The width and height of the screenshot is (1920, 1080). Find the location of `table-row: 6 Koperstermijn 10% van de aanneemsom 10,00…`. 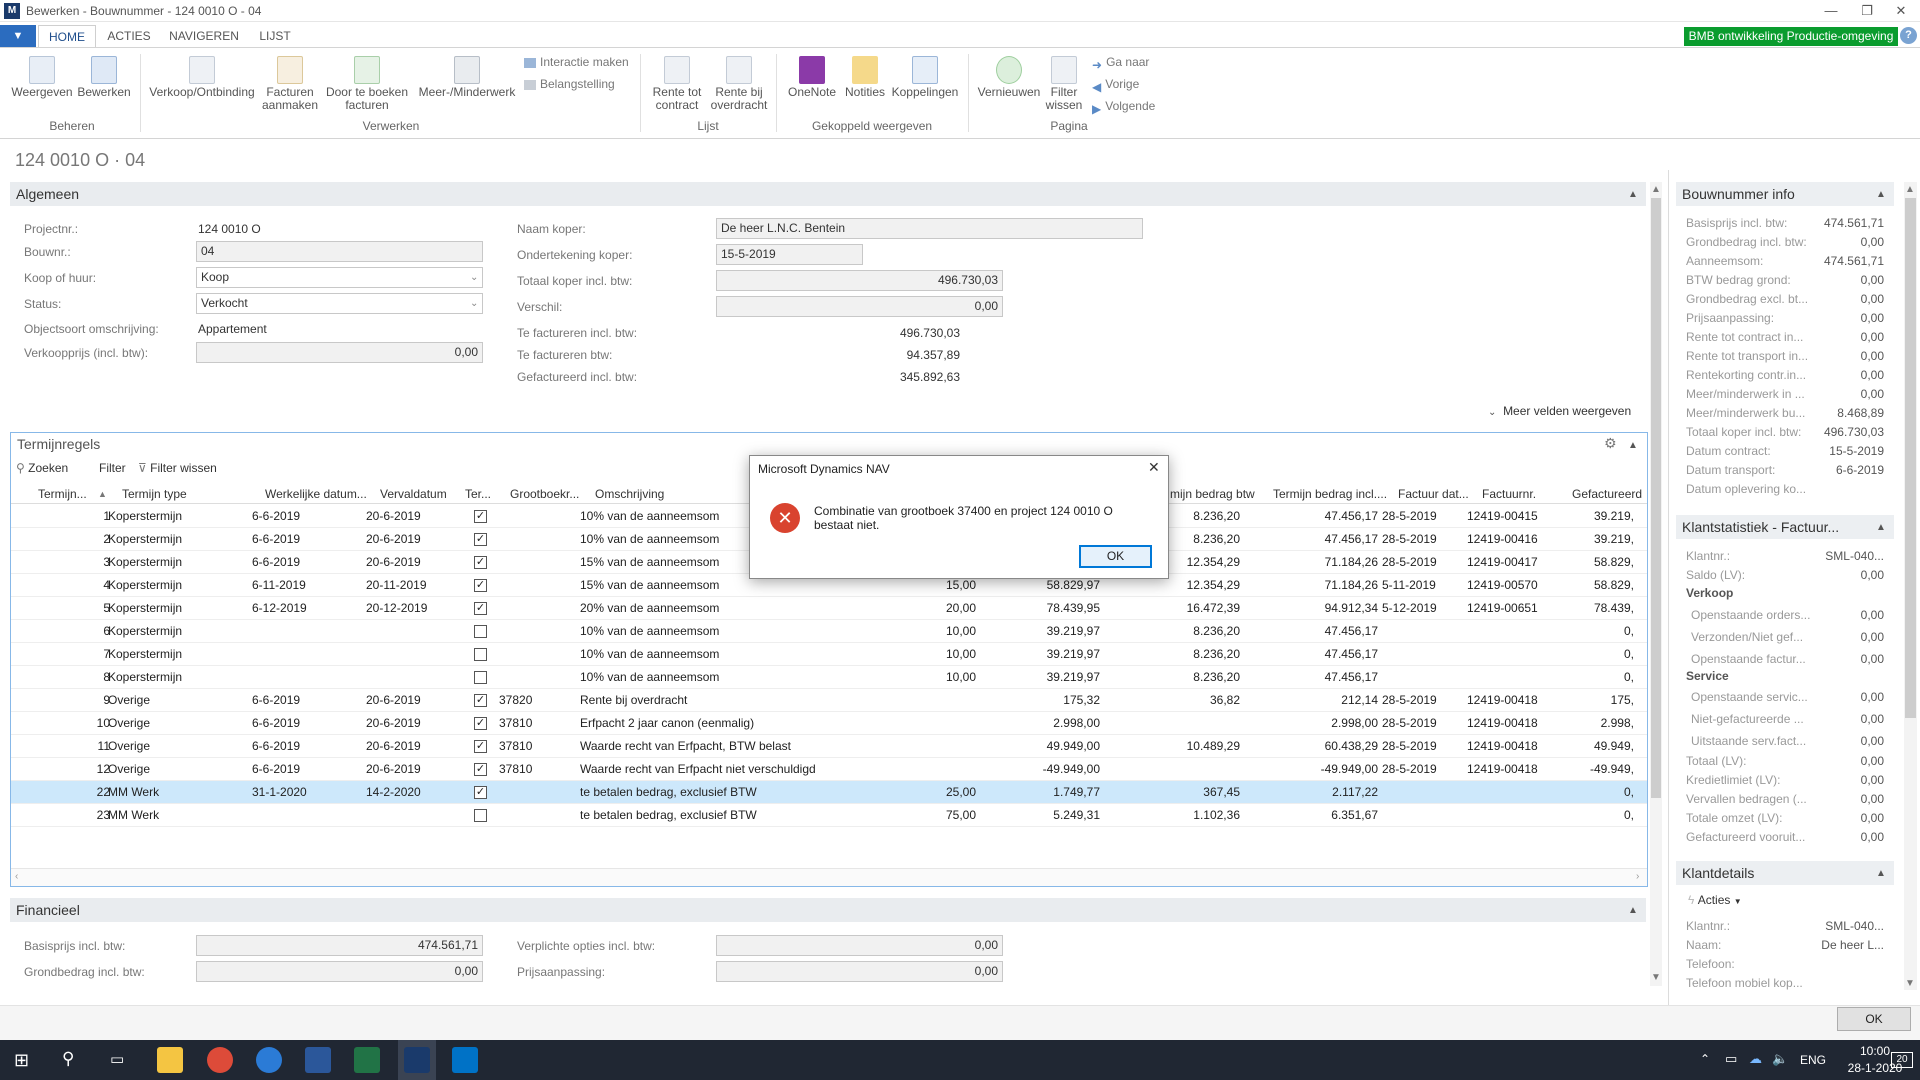

table-row: 6 Koperstermijn 10% van de aanneemsom 10,00… is located at coordinates (829, 631).